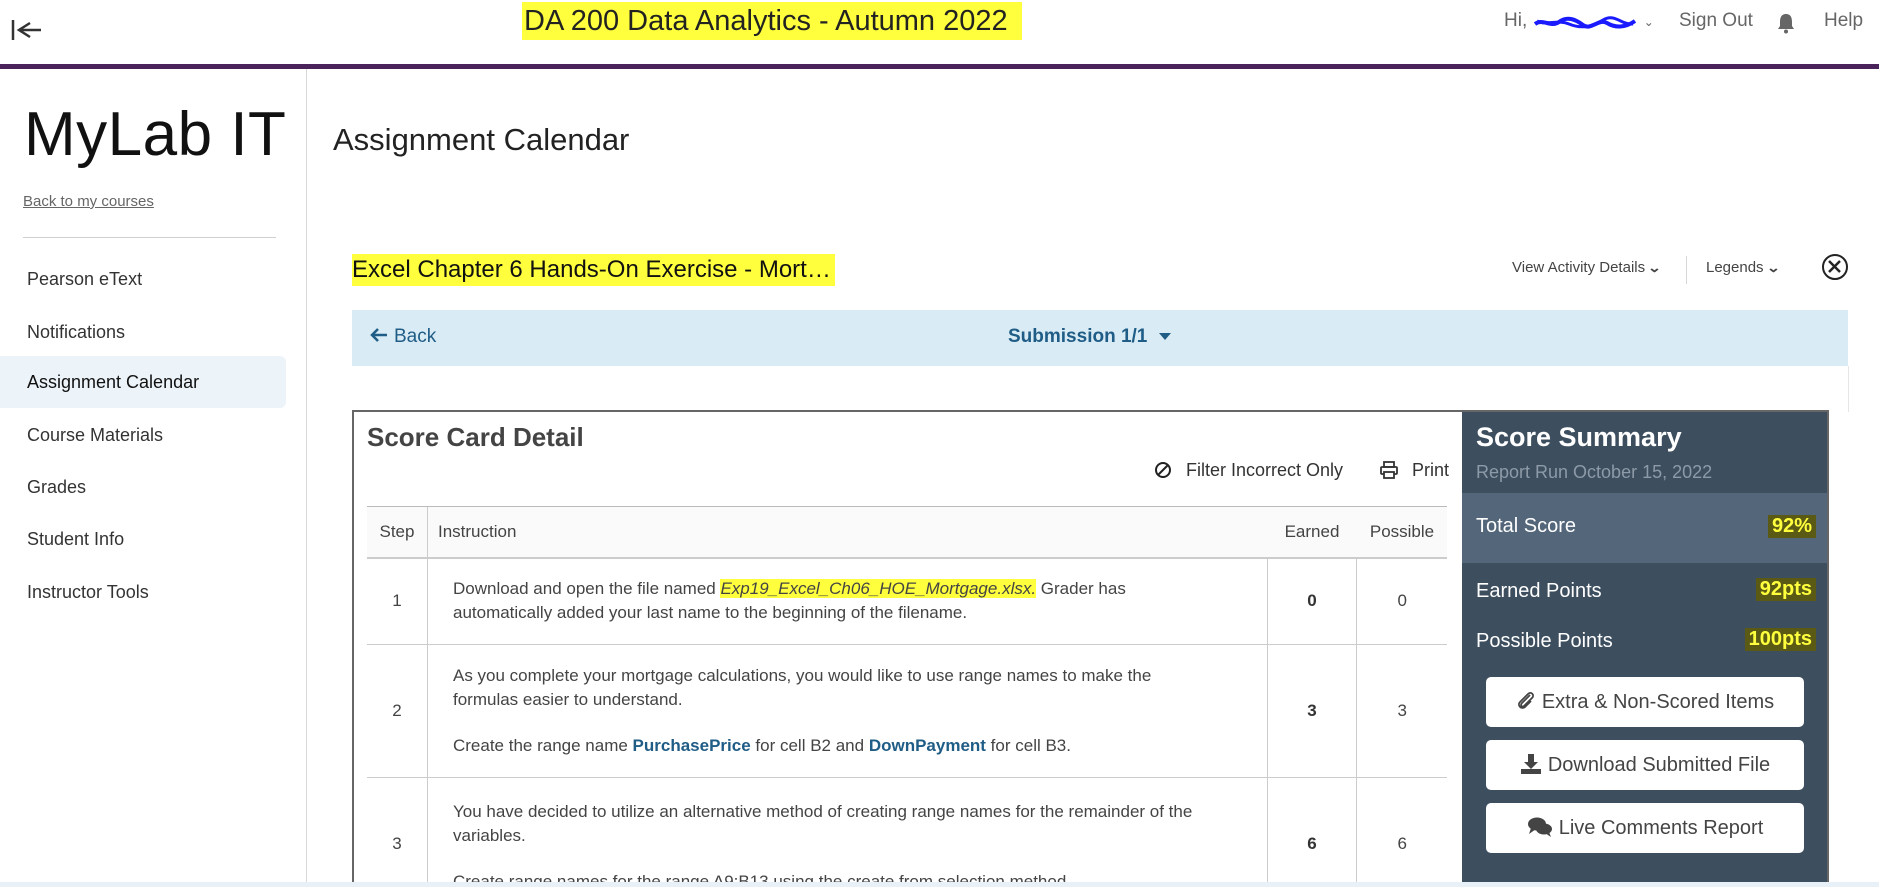 The width and height of the screenshot is (1879, 887). What do you see at coordinates (397, 532) in the screenshot?
I see `col-step: Step` at bounding box center [397, 532].